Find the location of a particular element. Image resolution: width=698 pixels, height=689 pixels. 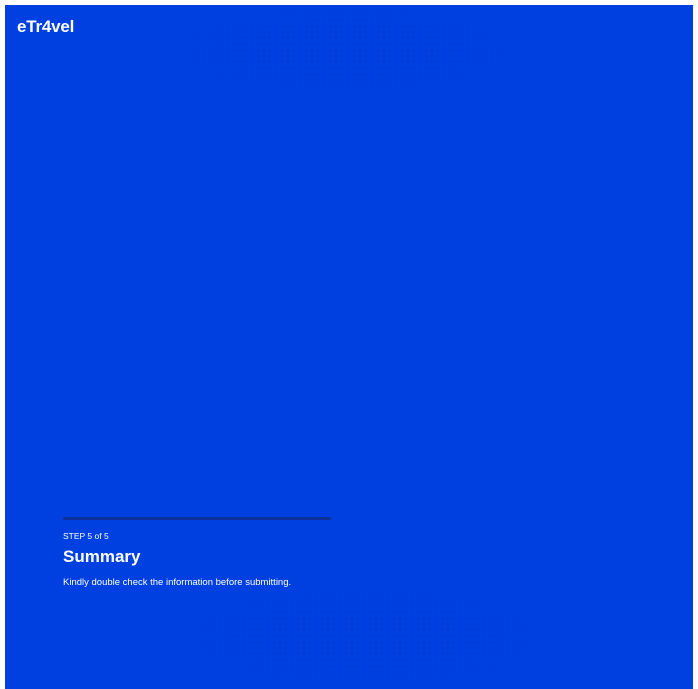

brand-logo: eTr4vel is located at coordinates (45, 27).